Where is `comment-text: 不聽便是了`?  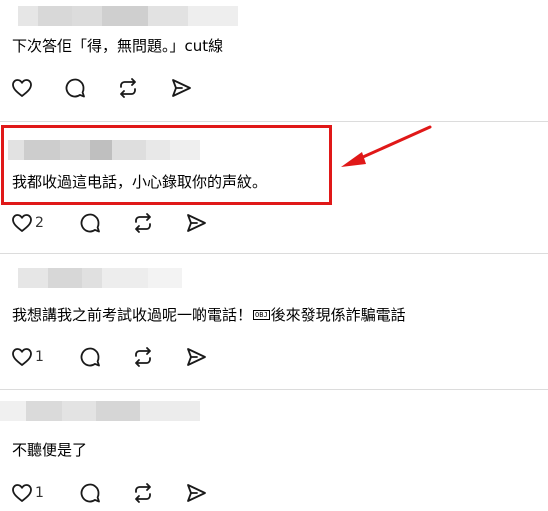
comment-text: 不聽便是了 is located at coordinates (50, 450).